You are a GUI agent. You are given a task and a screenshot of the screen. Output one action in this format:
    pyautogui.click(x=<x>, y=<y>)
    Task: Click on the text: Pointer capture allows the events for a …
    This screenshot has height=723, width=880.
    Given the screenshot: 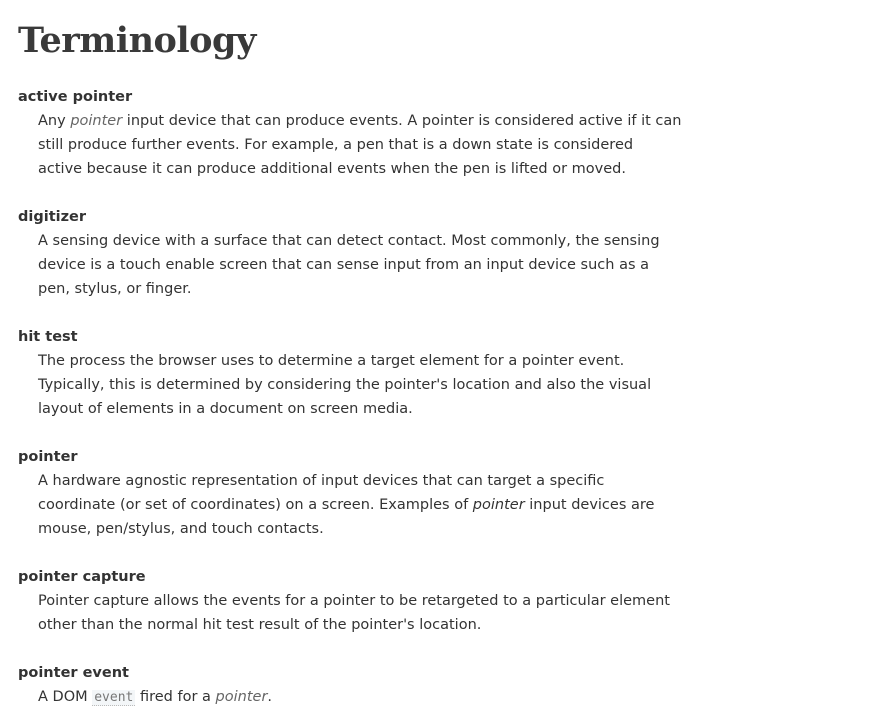 What is the action you would take?
    pyautogui.click(x=354, y=601)
    